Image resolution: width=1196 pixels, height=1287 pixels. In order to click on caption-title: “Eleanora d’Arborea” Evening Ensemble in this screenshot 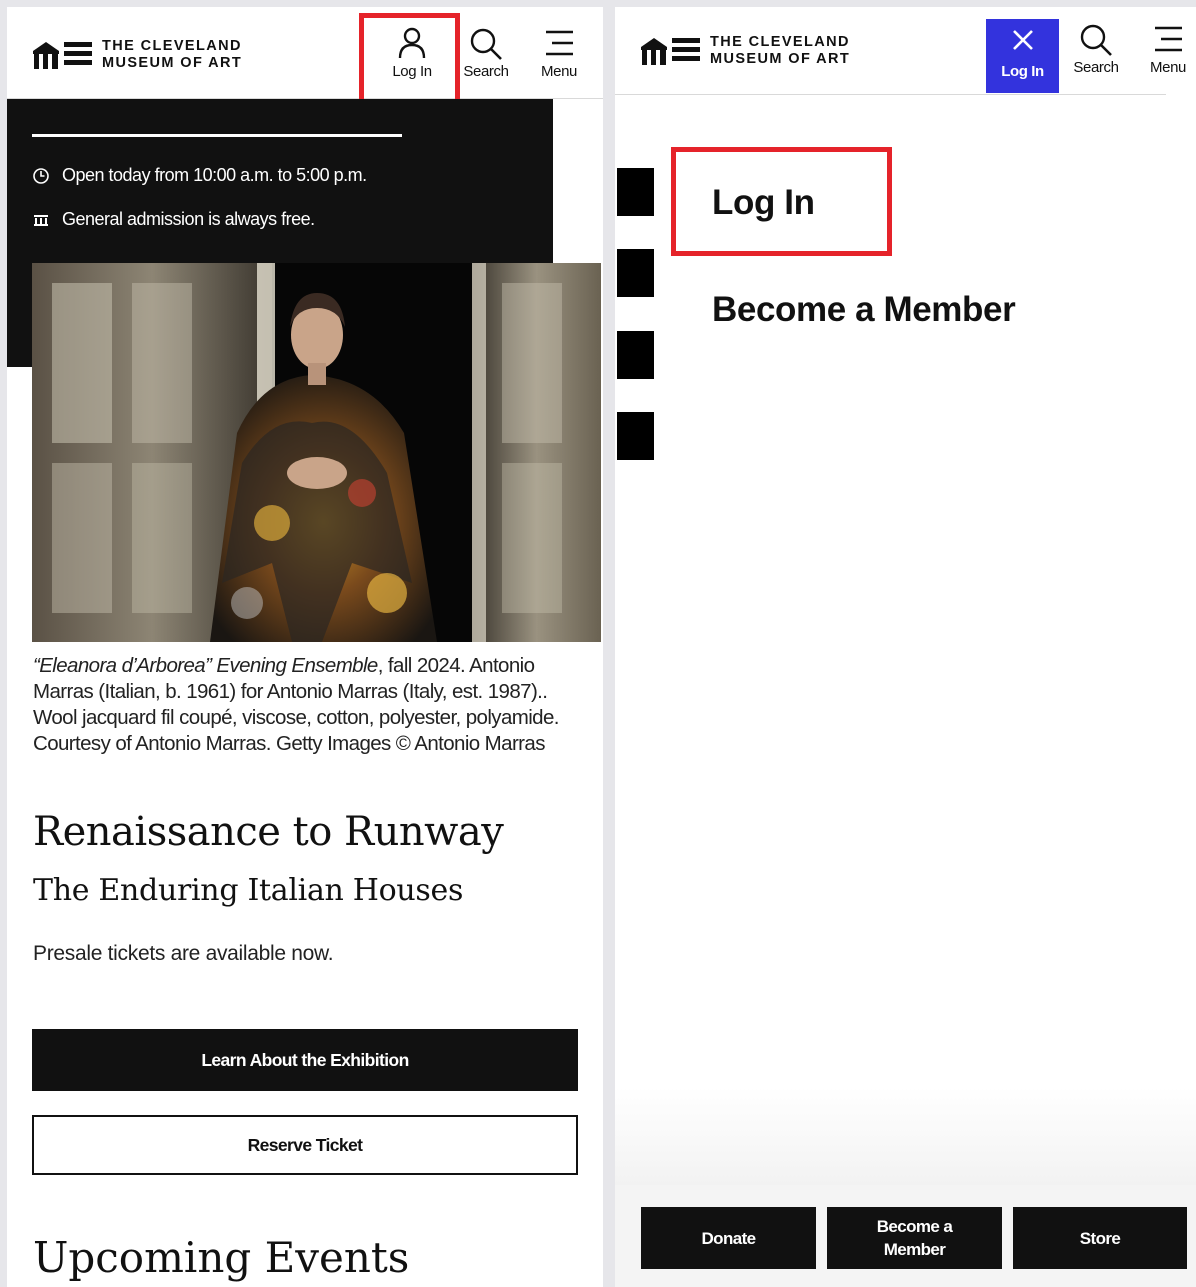, I will do `click(205, 665)`.